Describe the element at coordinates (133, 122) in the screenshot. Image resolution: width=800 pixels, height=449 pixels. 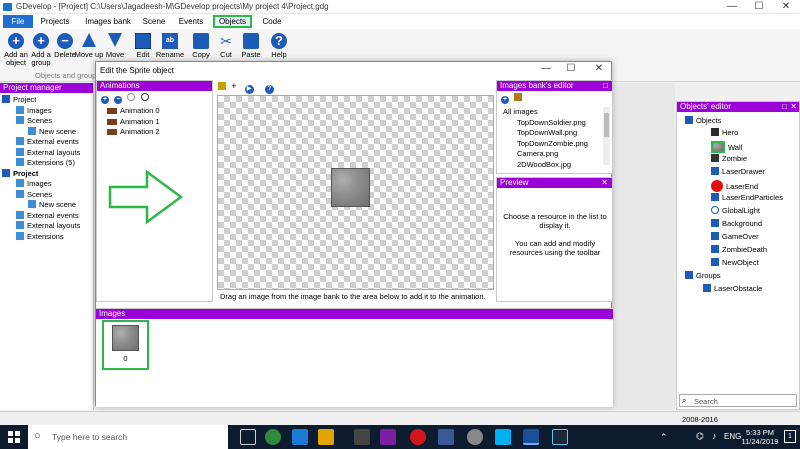
I see `animation-item: Animation 1` at that location.